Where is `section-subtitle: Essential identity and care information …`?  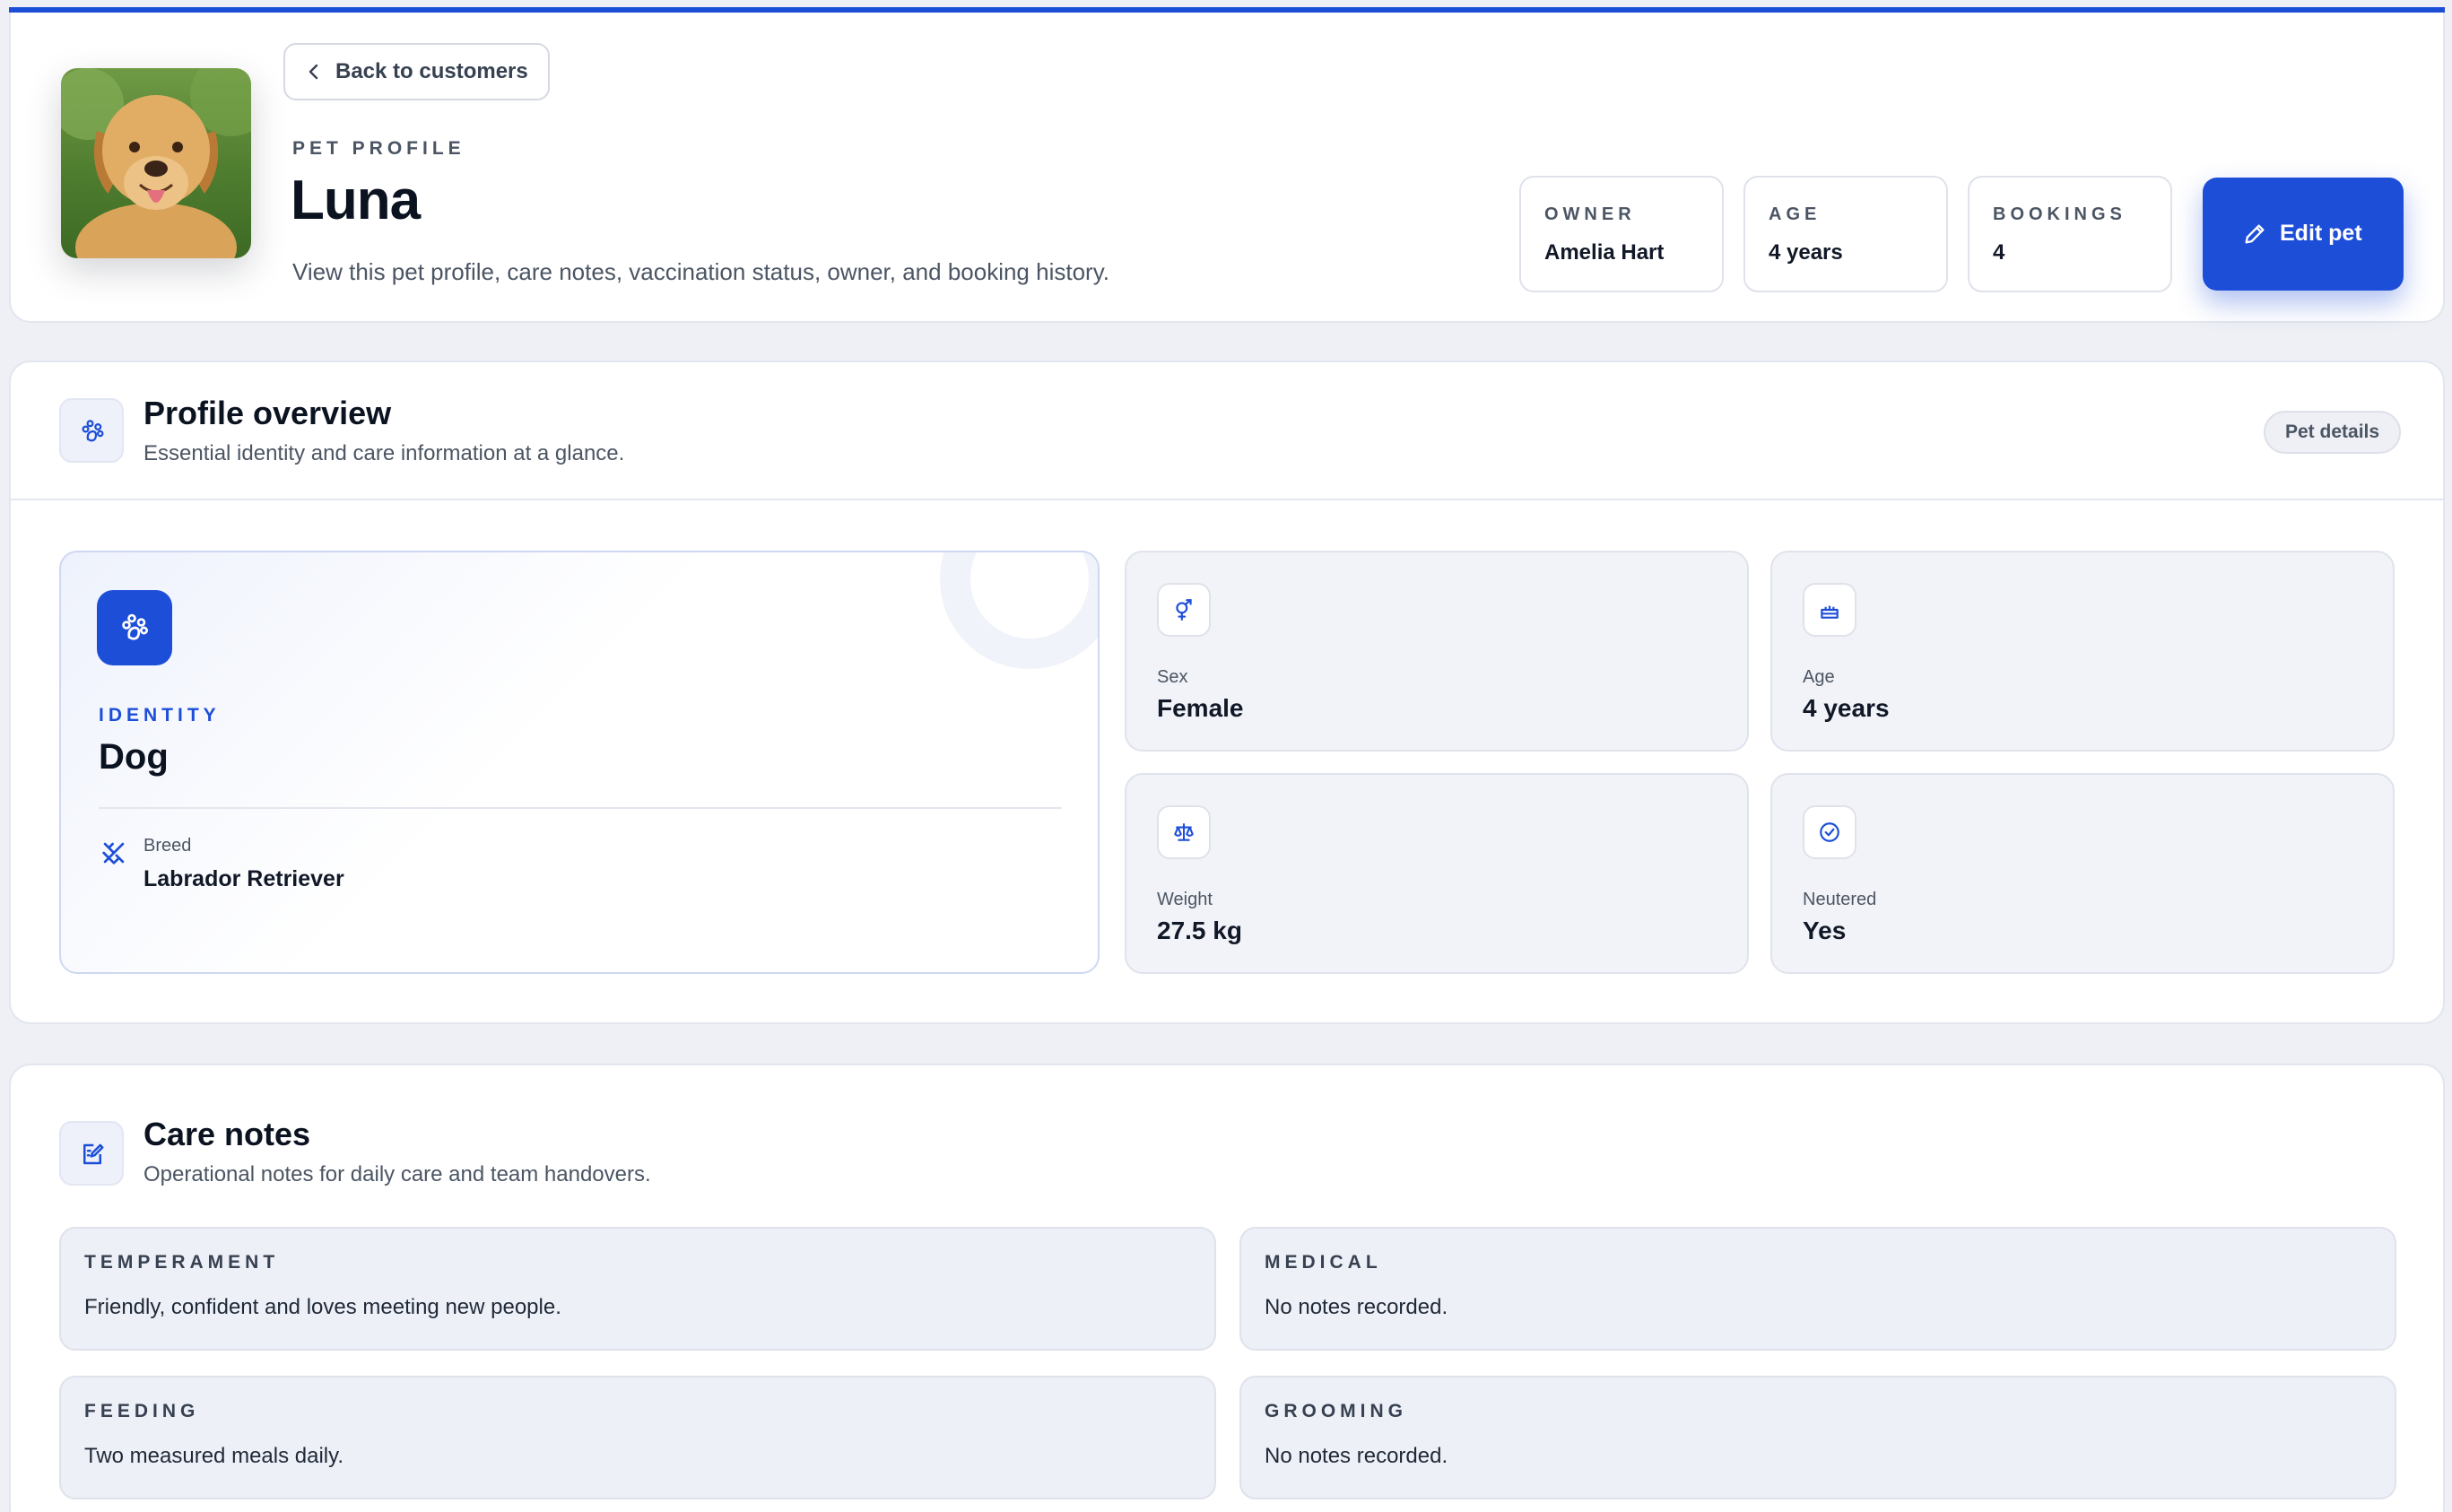 section-subtitle: Essential identity and care information … is located at coordinates (384, 453).